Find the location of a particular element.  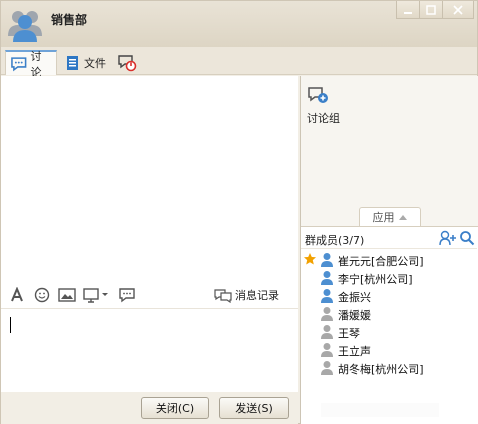

power-icon is located at coordinates (127, 62).